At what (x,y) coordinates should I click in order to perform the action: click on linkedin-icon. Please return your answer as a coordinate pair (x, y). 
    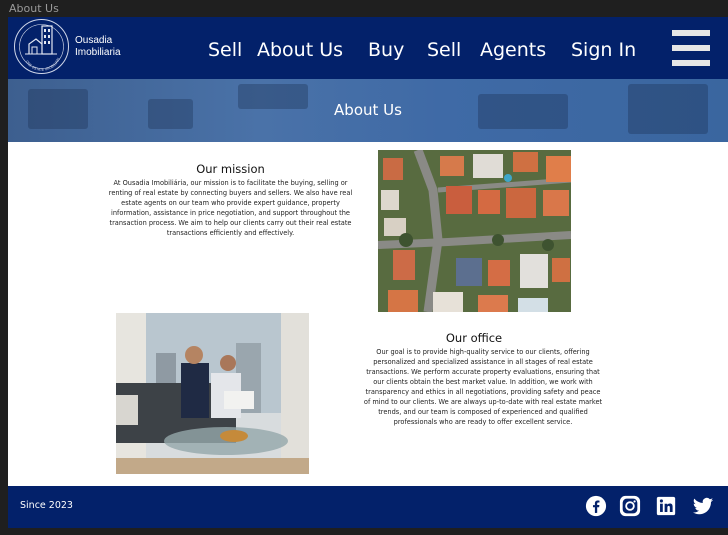
    Looking at the image, I should click on (666, 506).